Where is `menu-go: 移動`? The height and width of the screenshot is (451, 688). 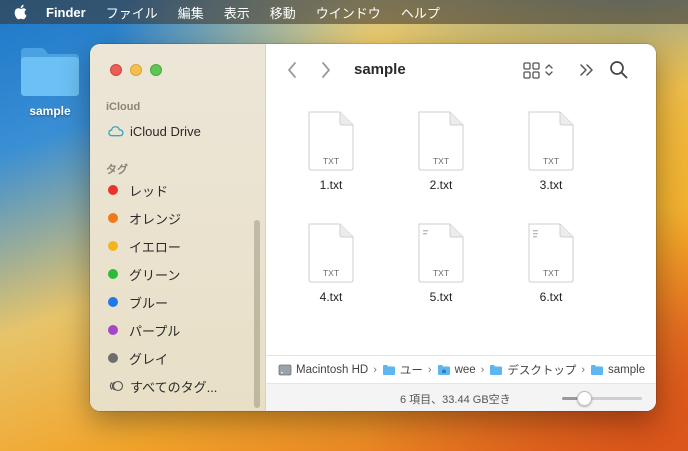 menu-go: 移動 is located at coordinates (283, 12).